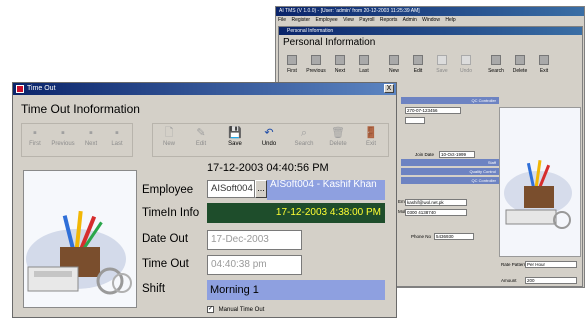 This screenshot has width=587, height=318. Describe the element at coordinates (117, 133) in the screenshot. I see `last-icon: ▪` at that location.